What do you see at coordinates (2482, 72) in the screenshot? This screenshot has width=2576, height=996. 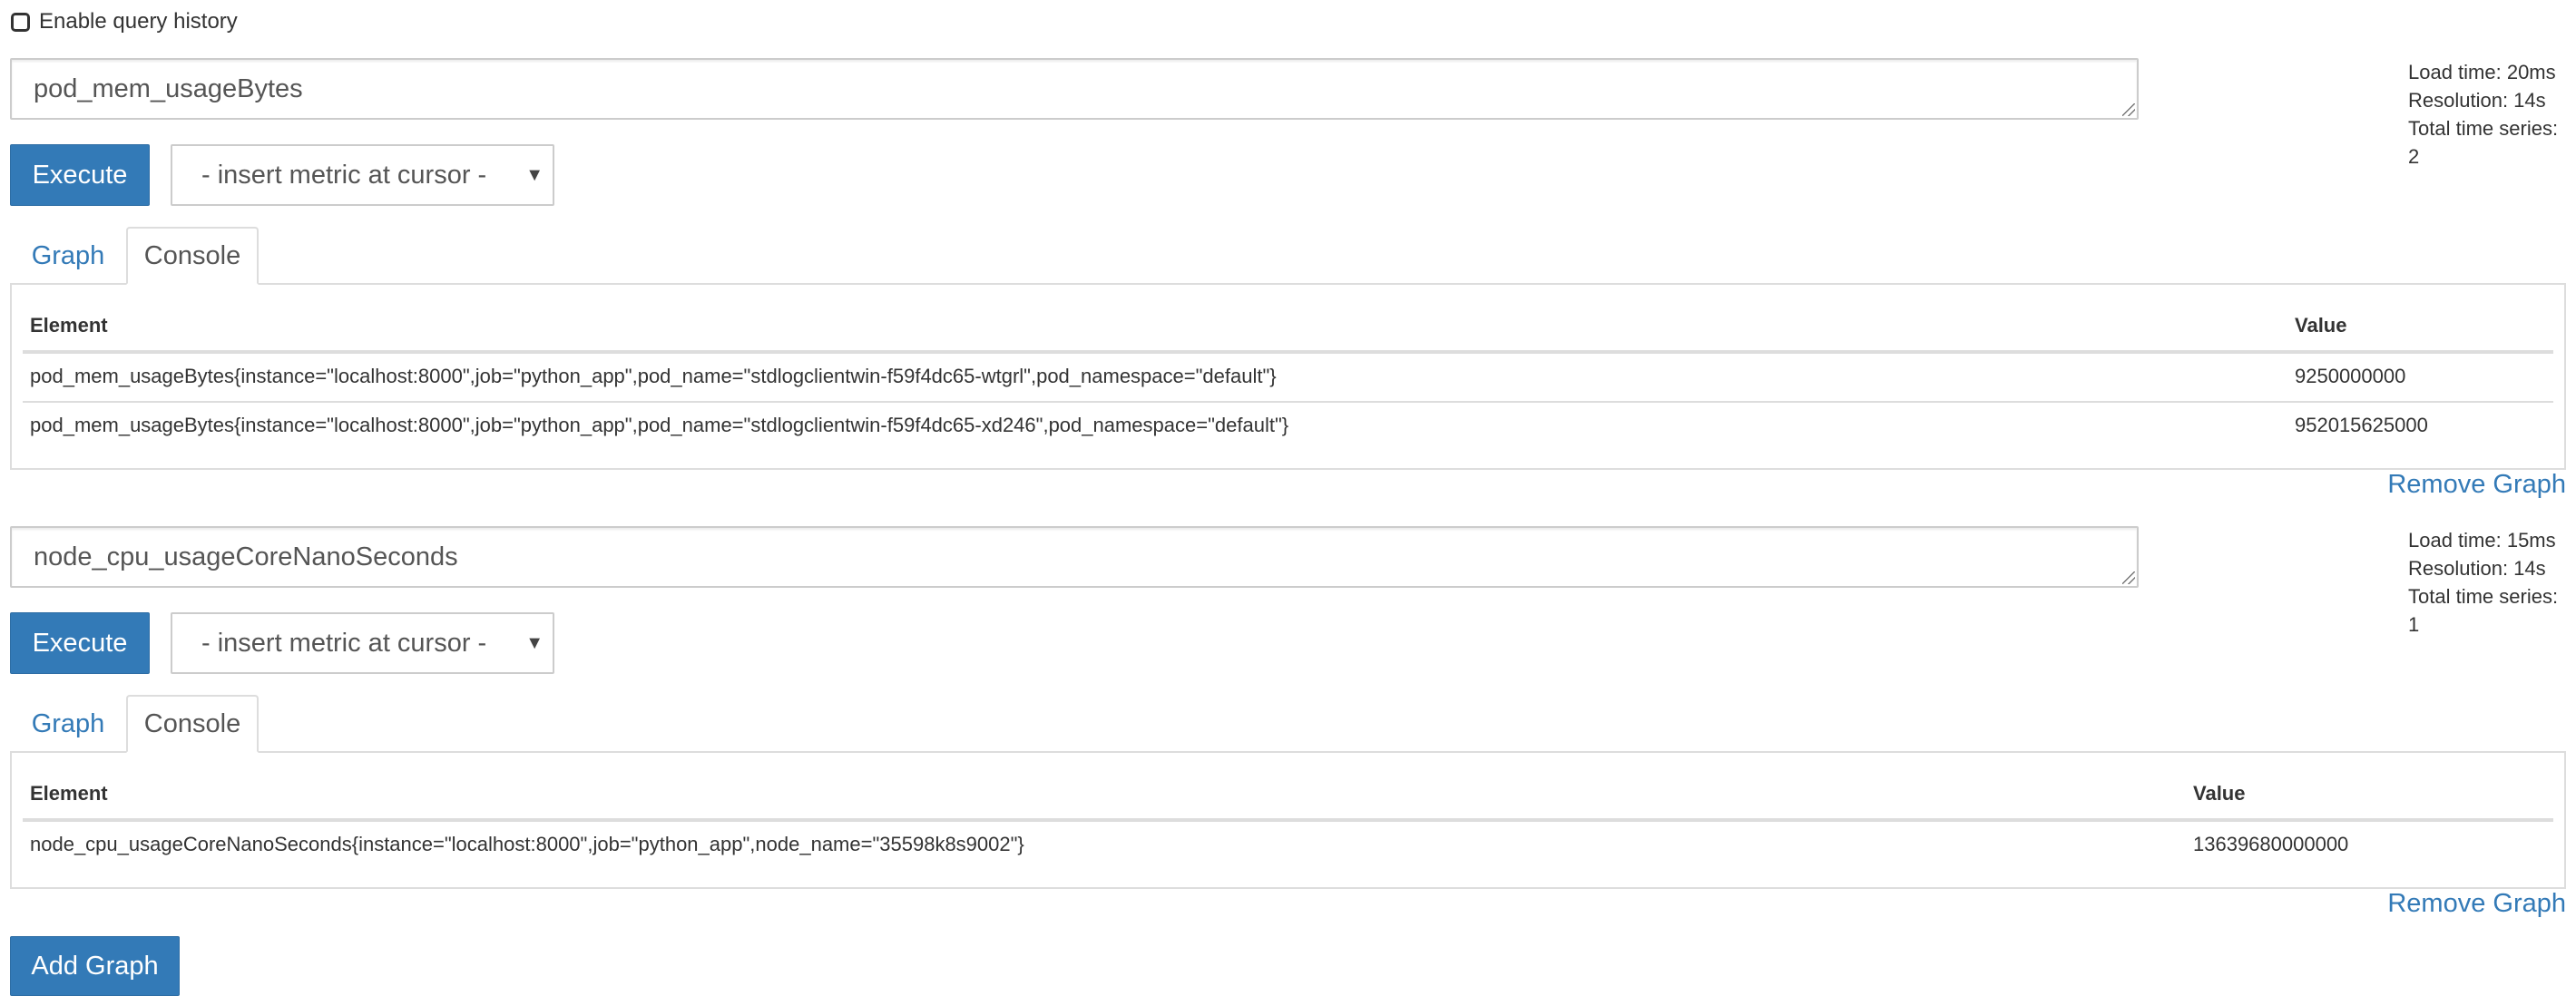 I see `load-time: Load time: 20ms` at bounding box center [2482, 72].